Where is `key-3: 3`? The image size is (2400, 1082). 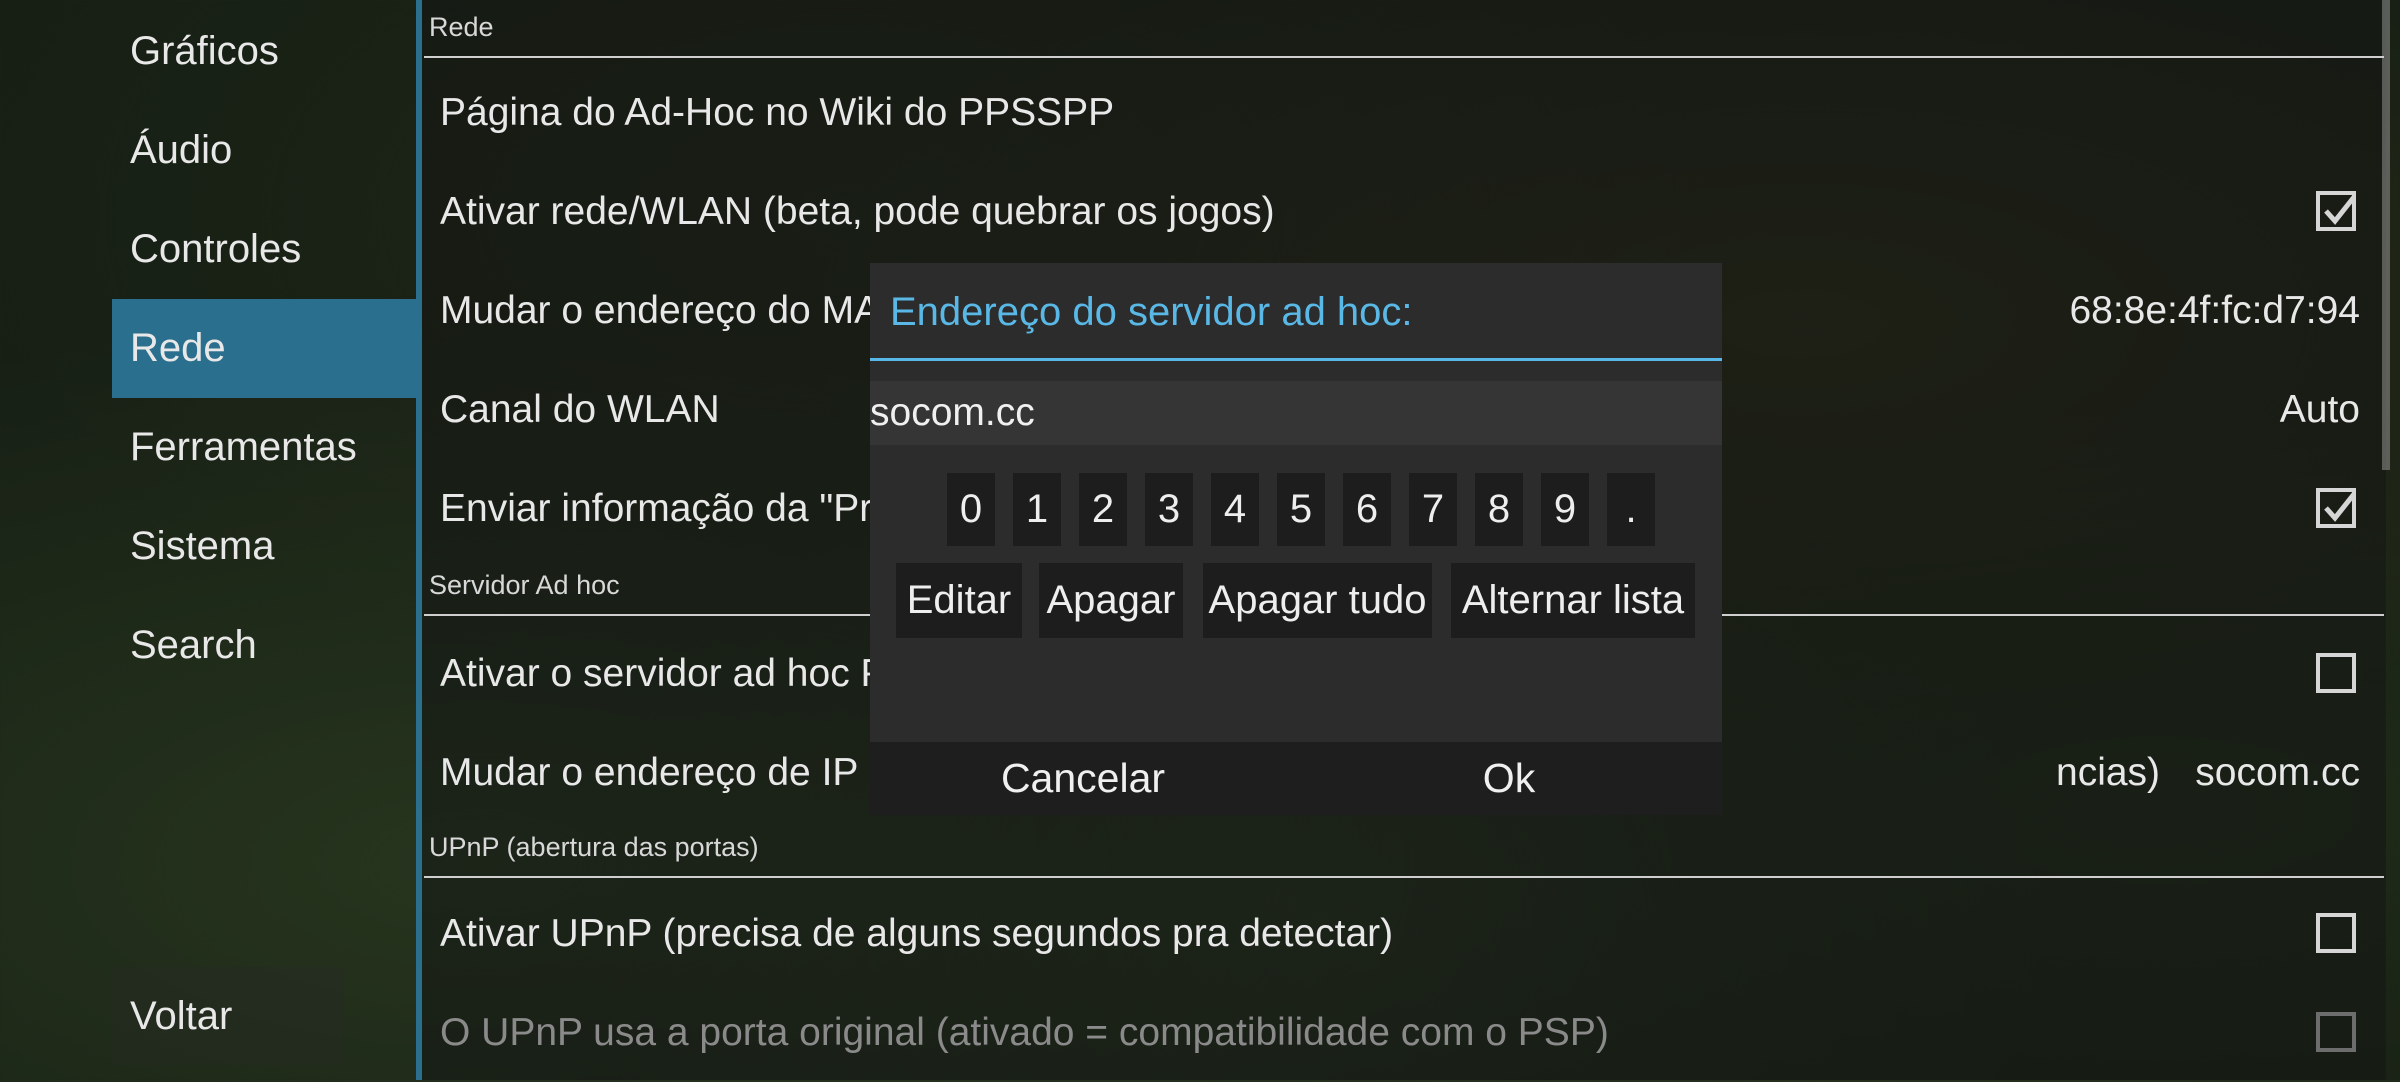
key-3: 3 is located at coordinates (1169, 509).